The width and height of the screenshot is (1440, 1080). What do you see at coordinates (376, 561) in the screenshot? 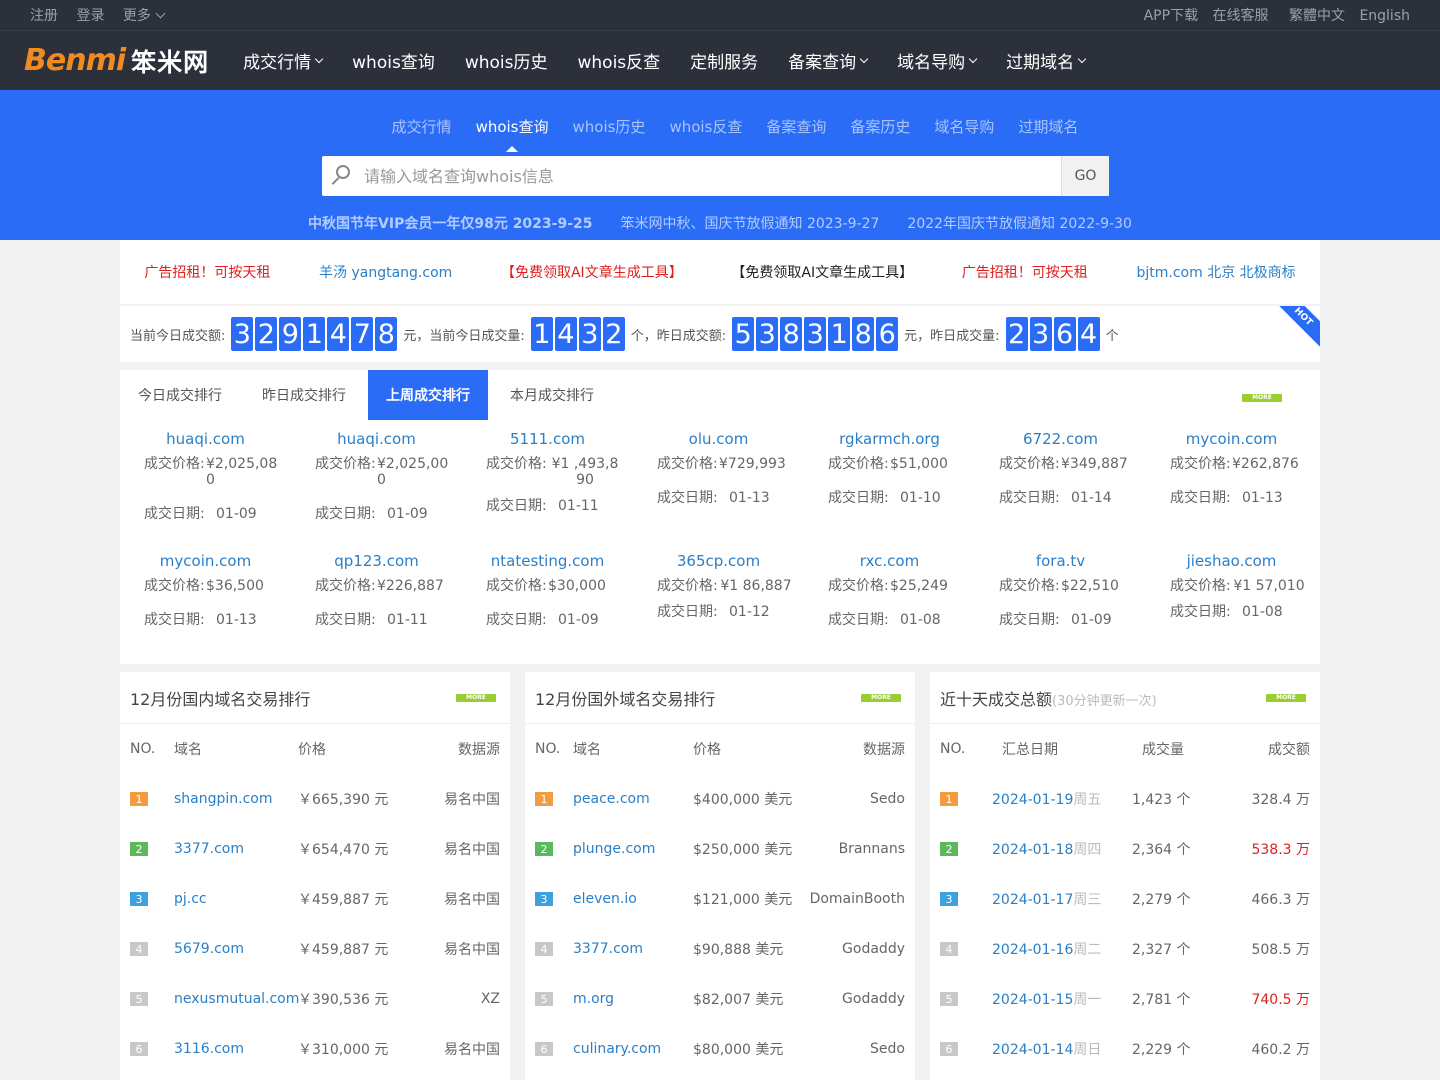
I see `ranking-domain-link: qp123.com` at bounding box center [376, 561].